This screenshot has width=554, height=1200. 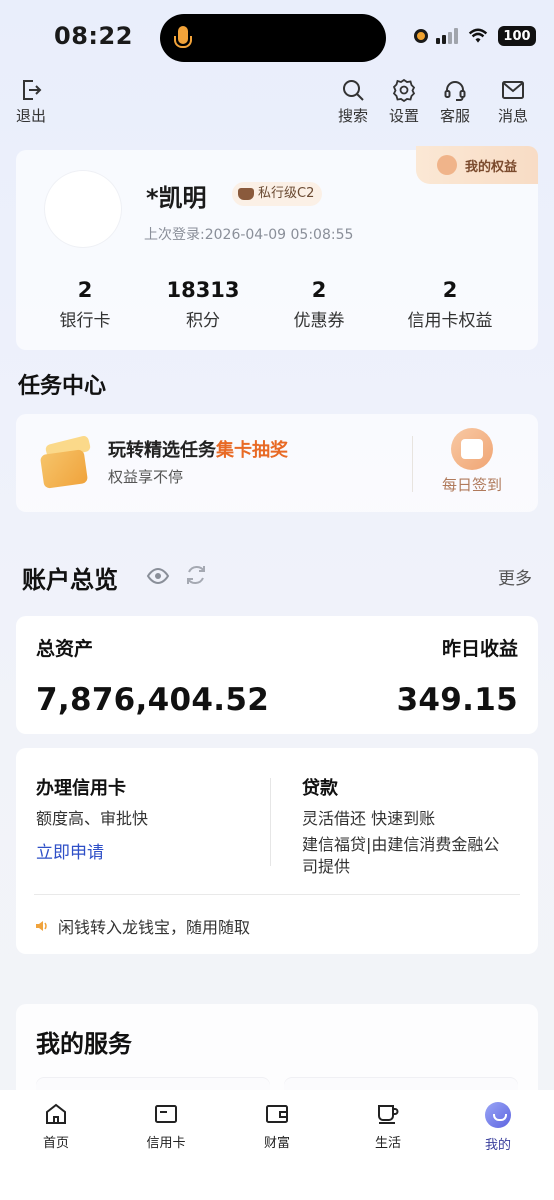 What do you see at coordinates (404, 90) in the screenshot?
I see `gear-icon` at bounding box center [404, 90].